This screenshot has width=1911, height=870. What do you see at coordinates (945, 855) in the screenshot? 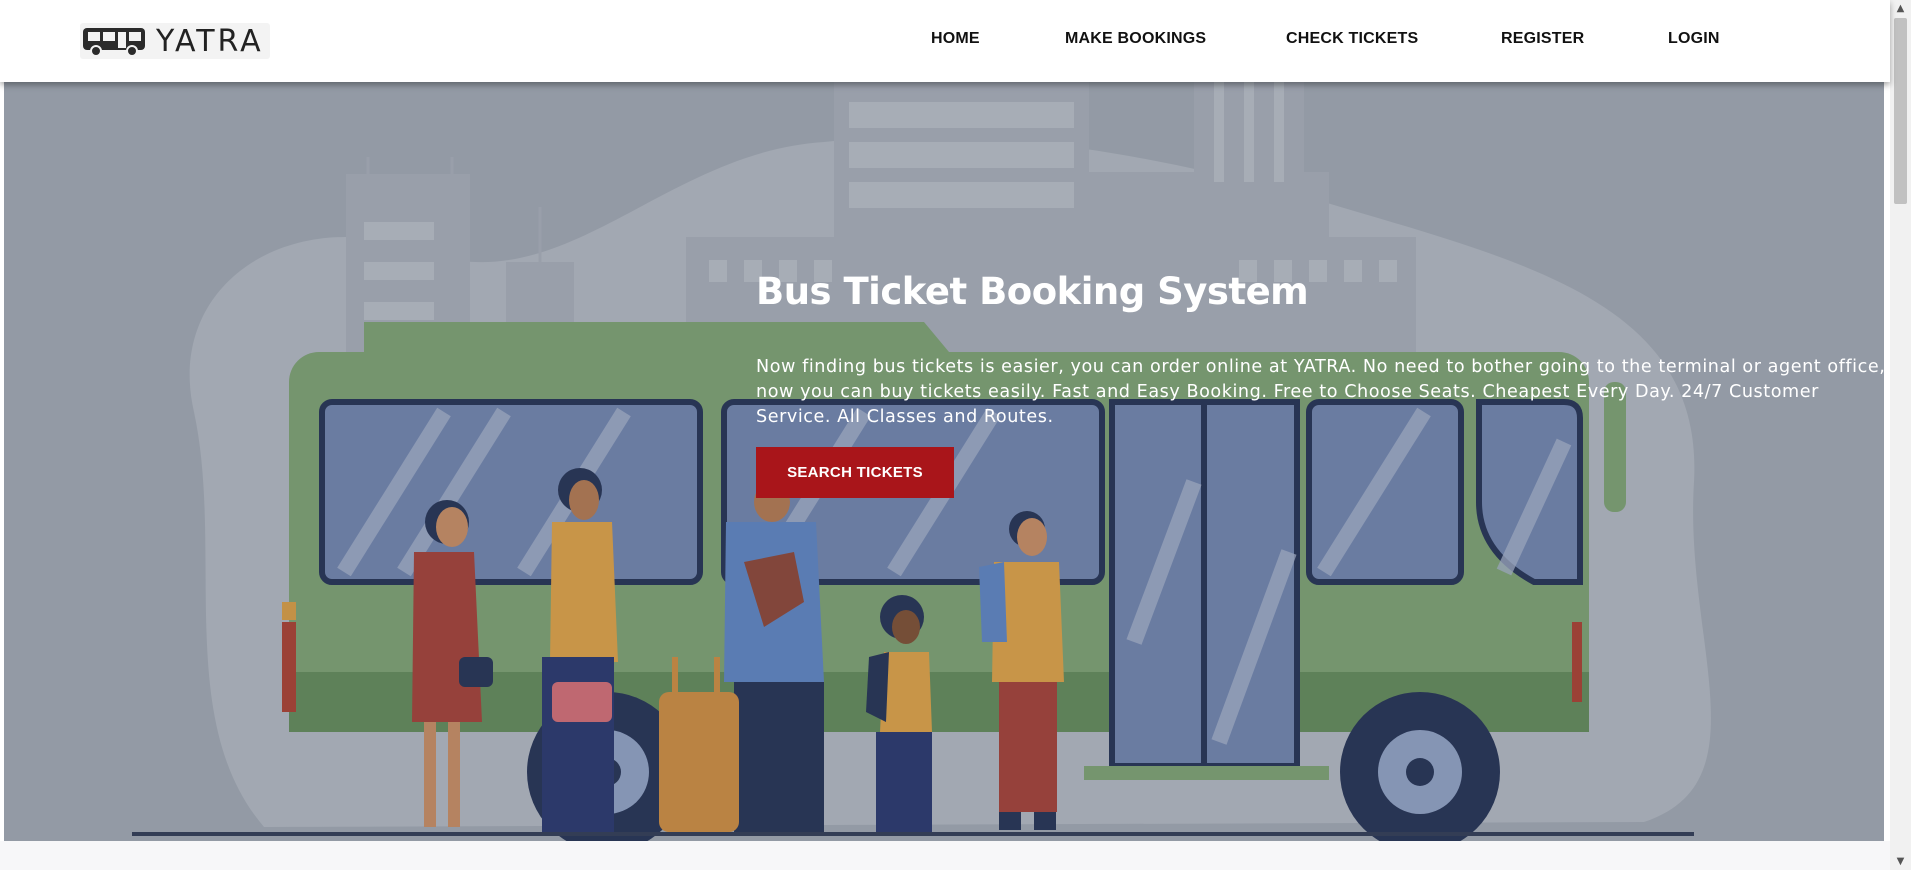
I see `next-section-edge` at bounding box center [945, 855].